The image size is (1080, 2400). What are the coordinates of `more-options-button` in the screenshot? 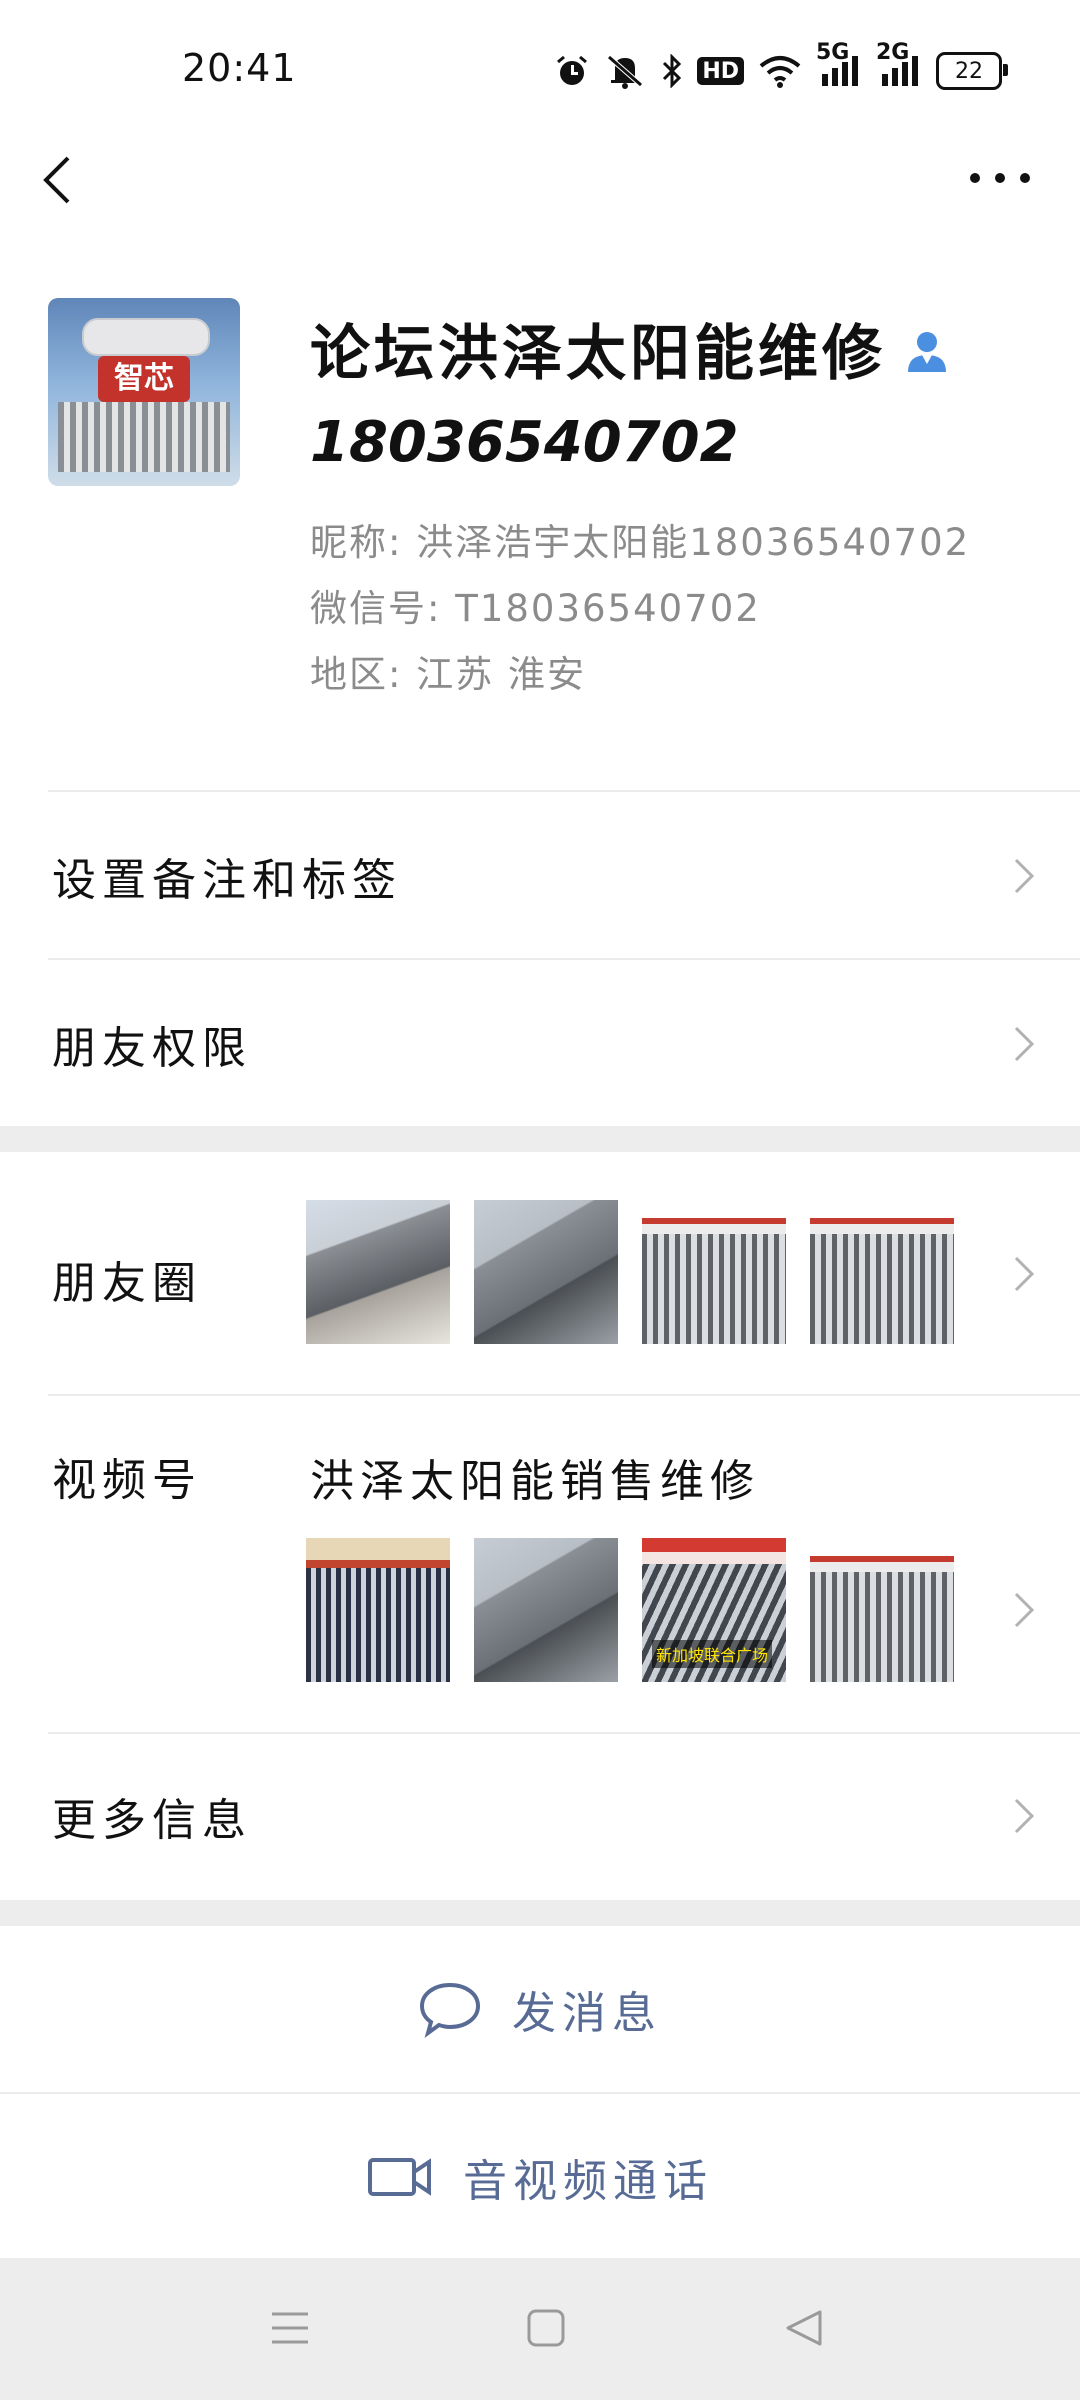 It's located at (1000, 178).